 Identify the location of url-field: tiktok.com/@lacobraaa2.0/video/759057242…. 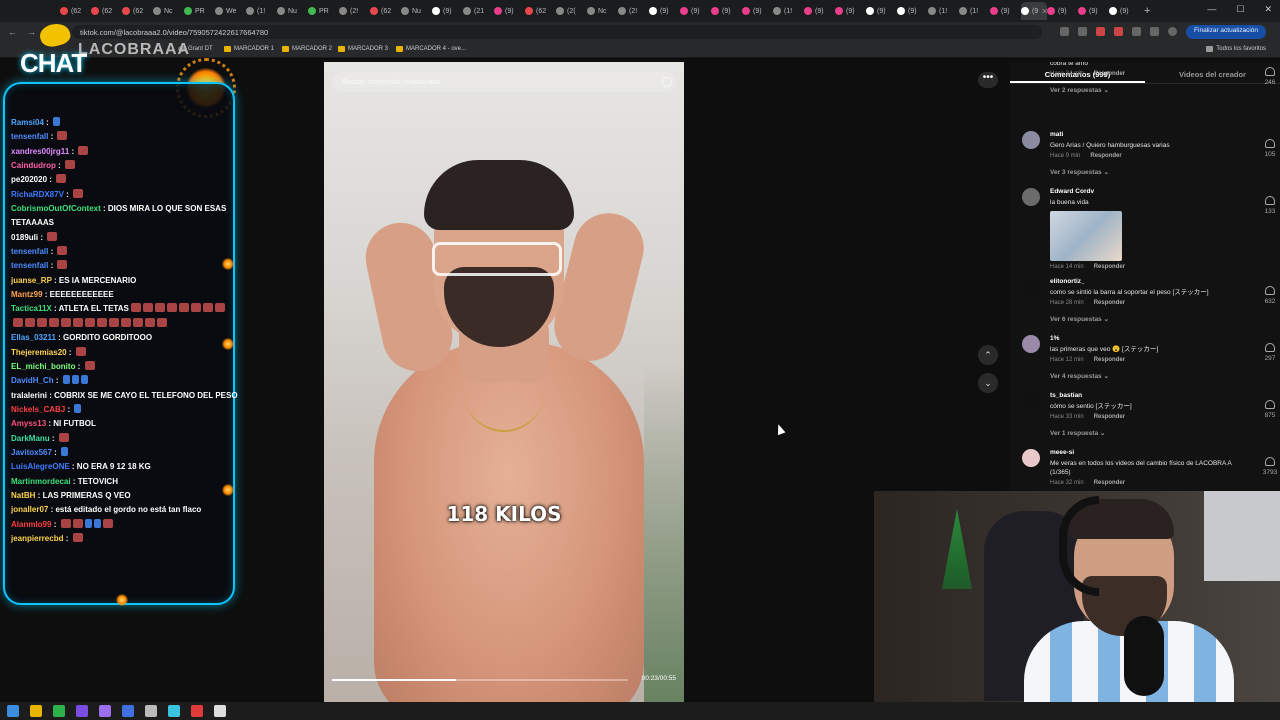
(557, 32).